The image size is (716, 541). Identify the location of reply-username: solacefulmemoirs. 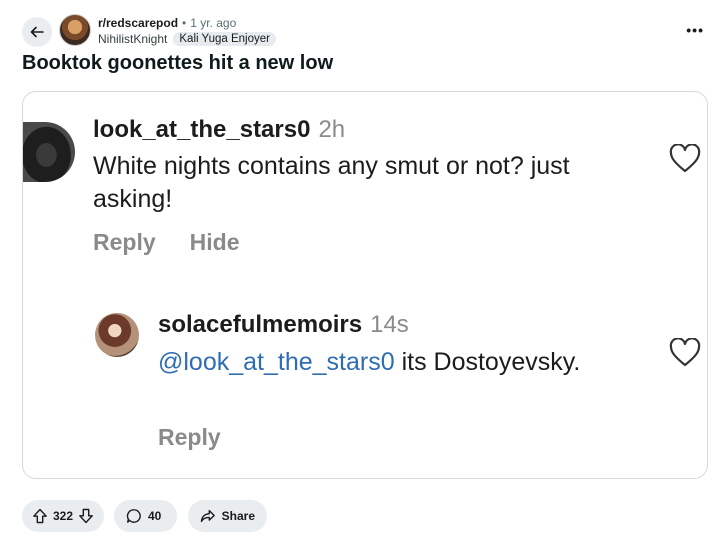
(260, 324).